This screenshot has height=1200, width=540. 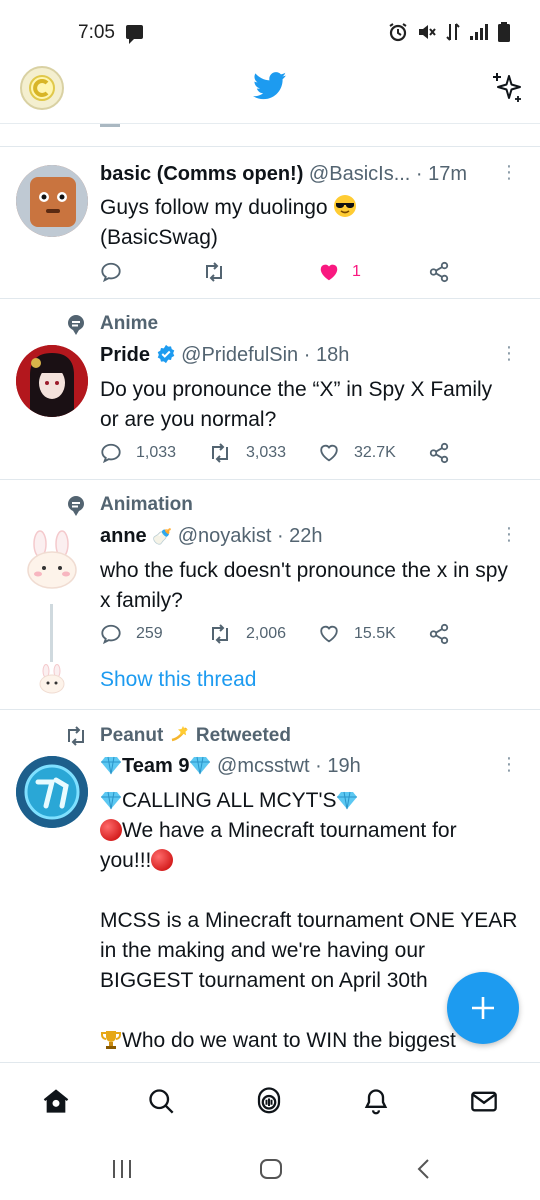 I want to click on like-button: 15.5K, so click(x=357, y=634).